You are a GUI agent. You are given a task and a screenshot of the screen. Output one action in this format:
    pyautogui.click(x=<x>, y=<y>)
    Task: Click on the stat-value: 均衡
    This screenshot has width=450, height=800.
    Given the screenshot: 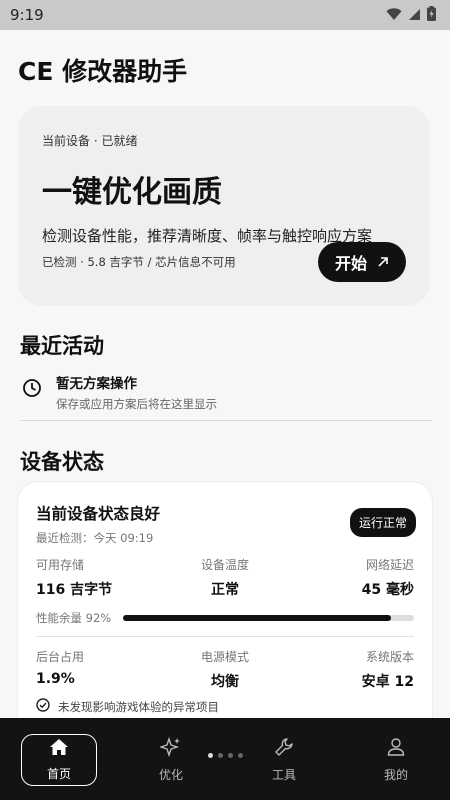 What is the action you would take?
    pyautogui.click(x=224, y=682)
    